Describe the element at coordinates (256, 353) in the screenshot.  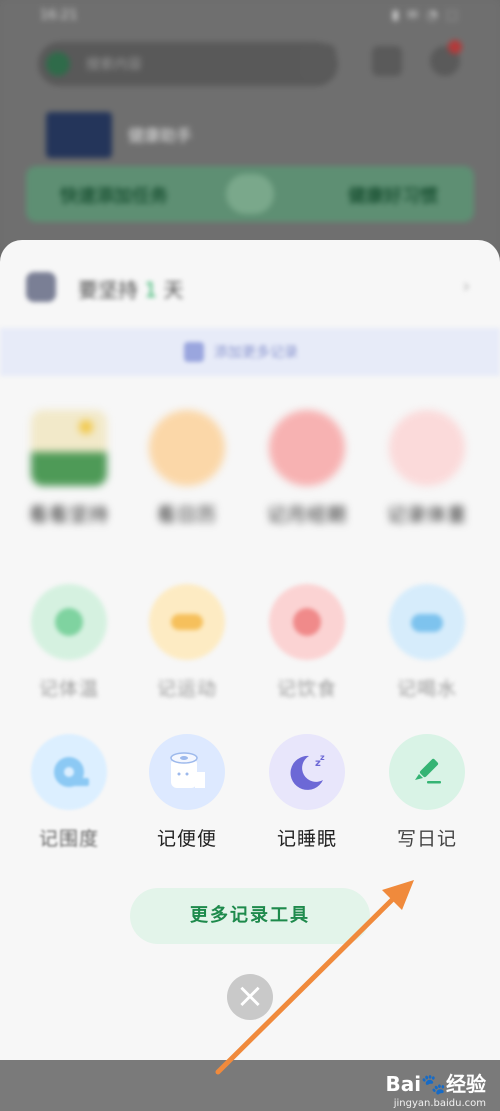
I see `info-text: 添加更多记录` at that location.